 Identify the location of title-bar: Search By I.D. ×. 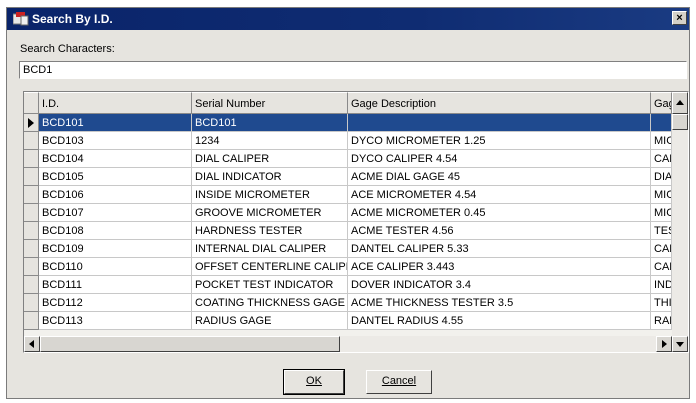
(348, 19).